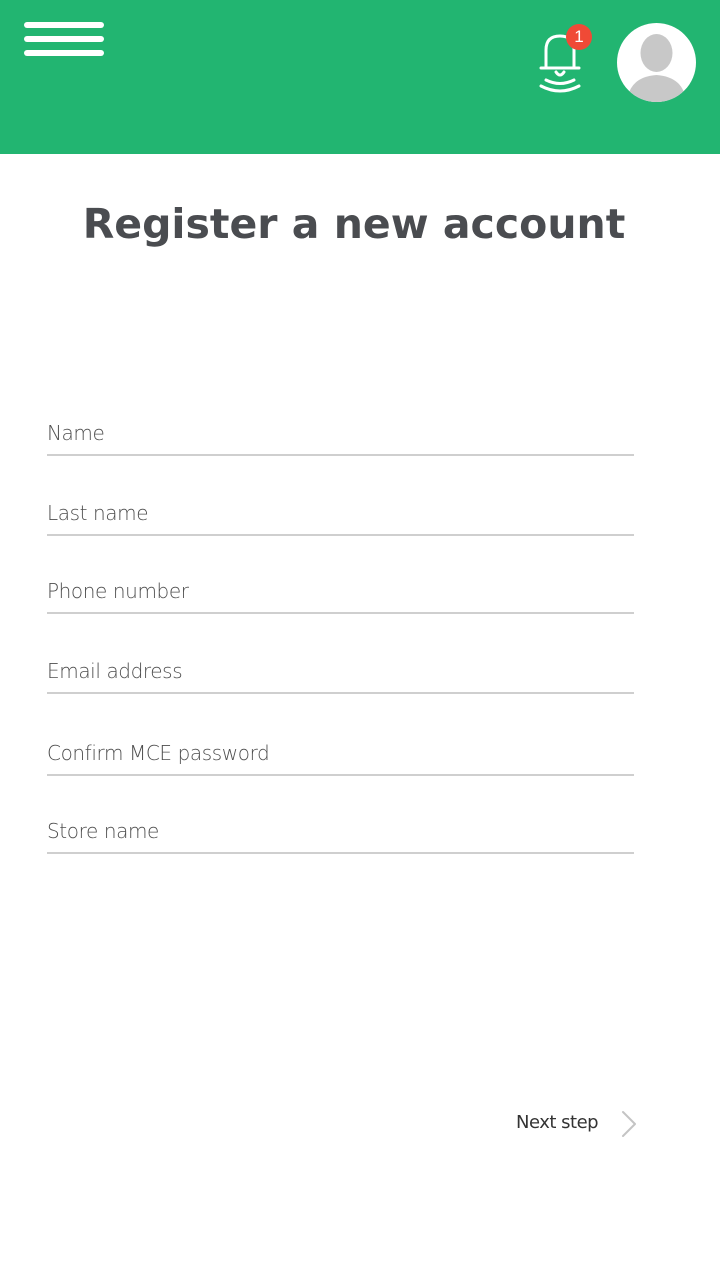 This screenshot has width=720, height=1280. I want to click on user-avatar-icon, so click(656, 68).